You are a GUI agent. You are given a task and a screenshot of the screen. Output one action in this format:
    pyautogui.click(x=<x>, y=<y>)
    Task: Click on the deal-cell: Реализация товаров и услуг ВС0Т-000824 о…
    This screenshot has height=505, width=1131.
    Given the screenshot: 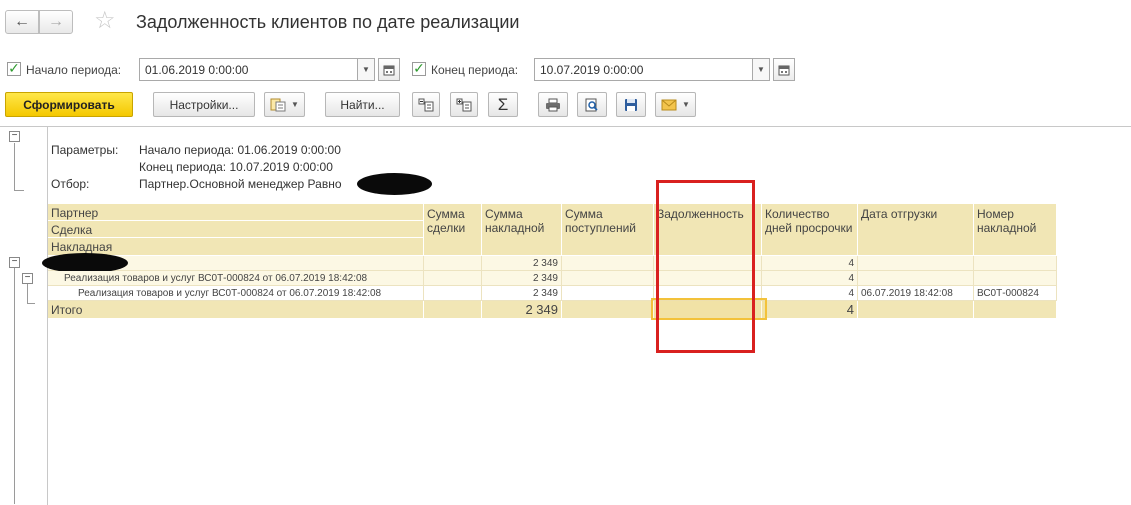 What is the action you would take?
    pyautogui.click(x=236, y=278)
    